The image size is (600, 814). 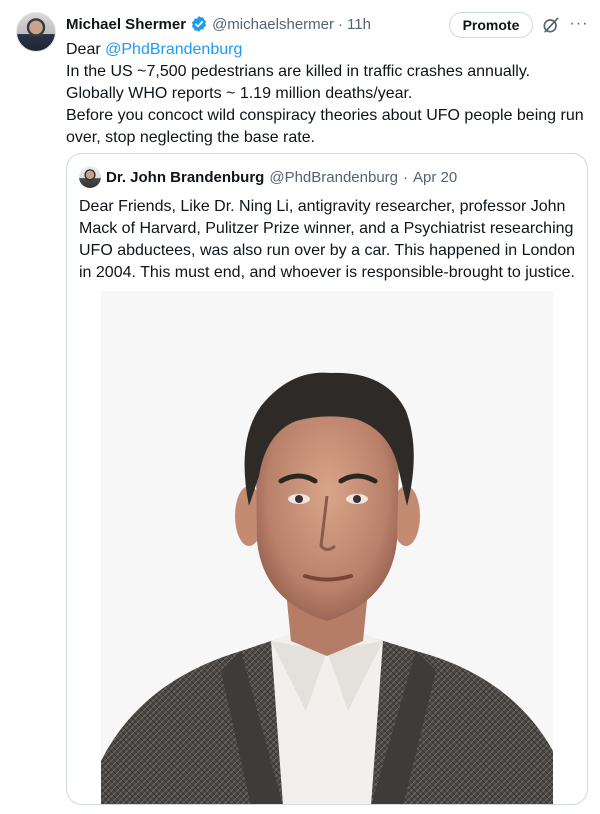 What do you see at coordinates (435, 177) in the screenshot?
I see `quoted-timestamp: Apr 20` at bounding box center [435, 177].